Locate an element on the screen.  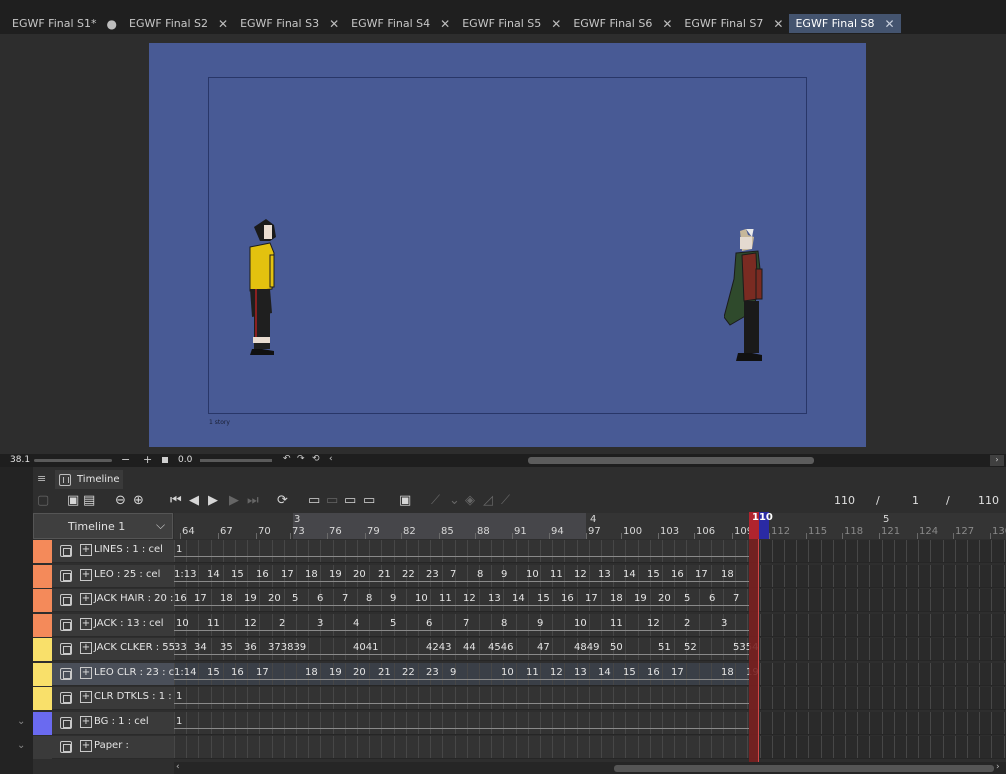
tab-document-5: EGWF Final S5 ✕ is located at coordinates (511, 23).